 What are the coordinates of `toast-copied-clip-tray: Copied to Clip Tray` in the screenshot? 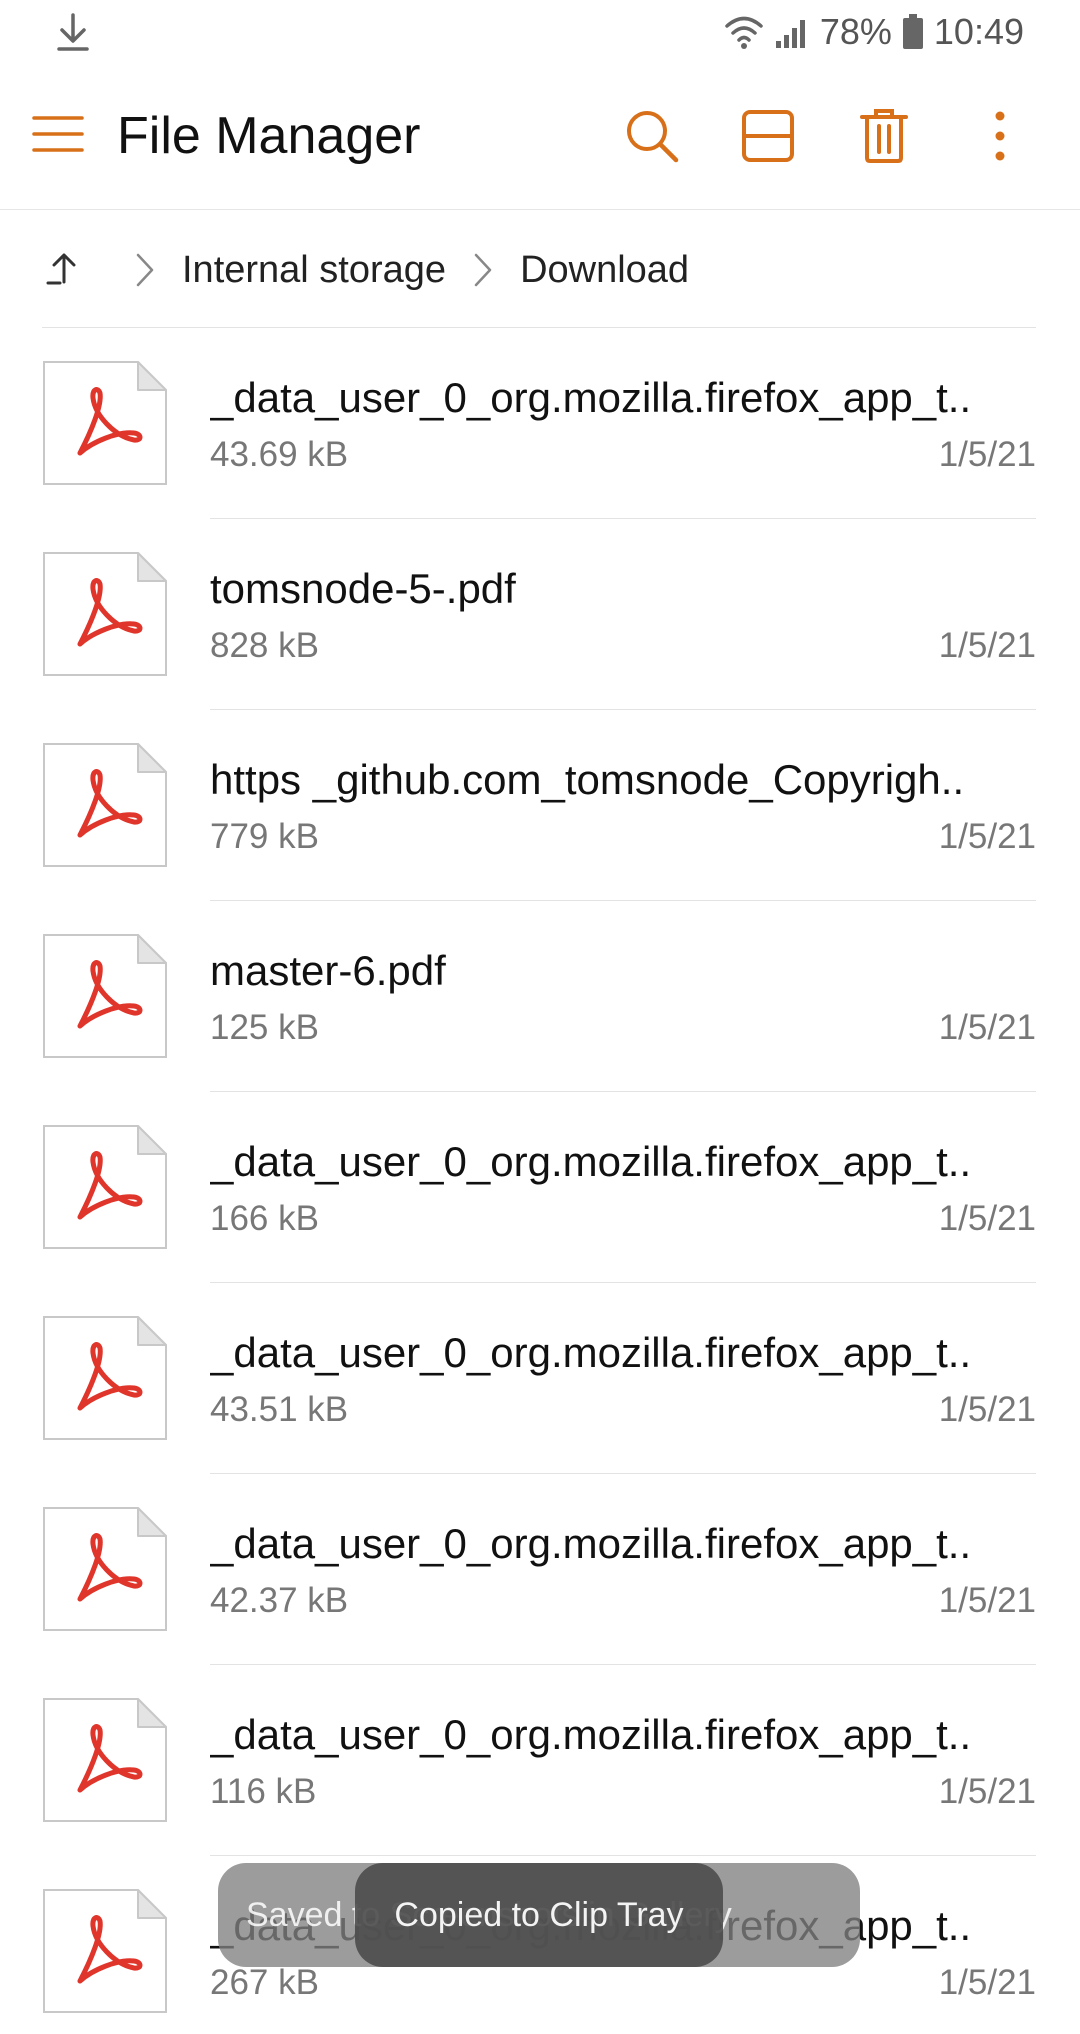 It's located at (539, 1915).